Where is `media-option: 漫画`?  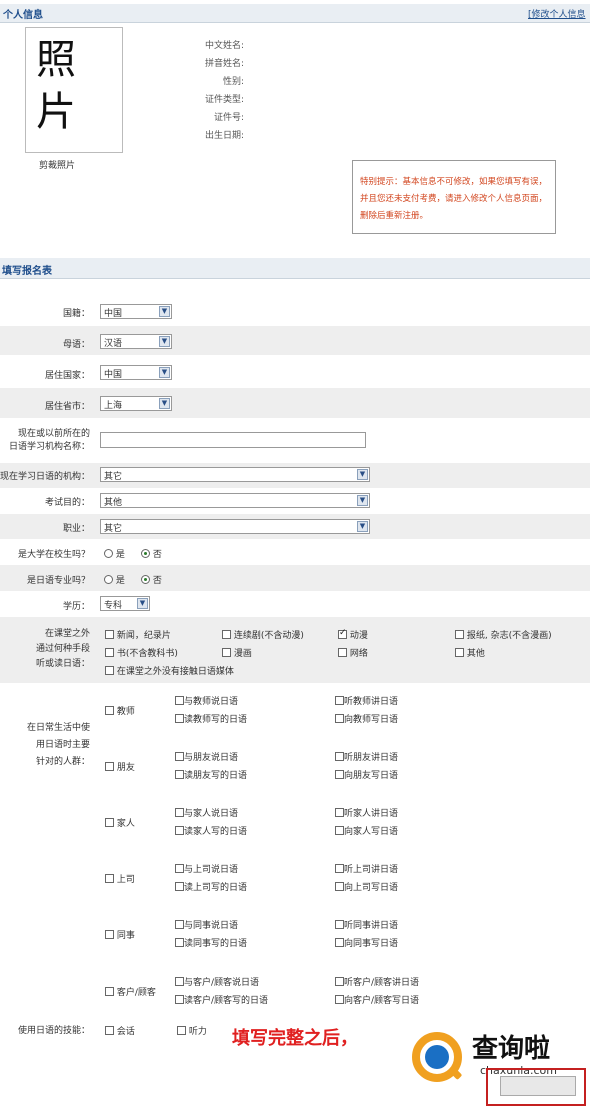
media-option: 漫画 is located at coordinates (237, 652).